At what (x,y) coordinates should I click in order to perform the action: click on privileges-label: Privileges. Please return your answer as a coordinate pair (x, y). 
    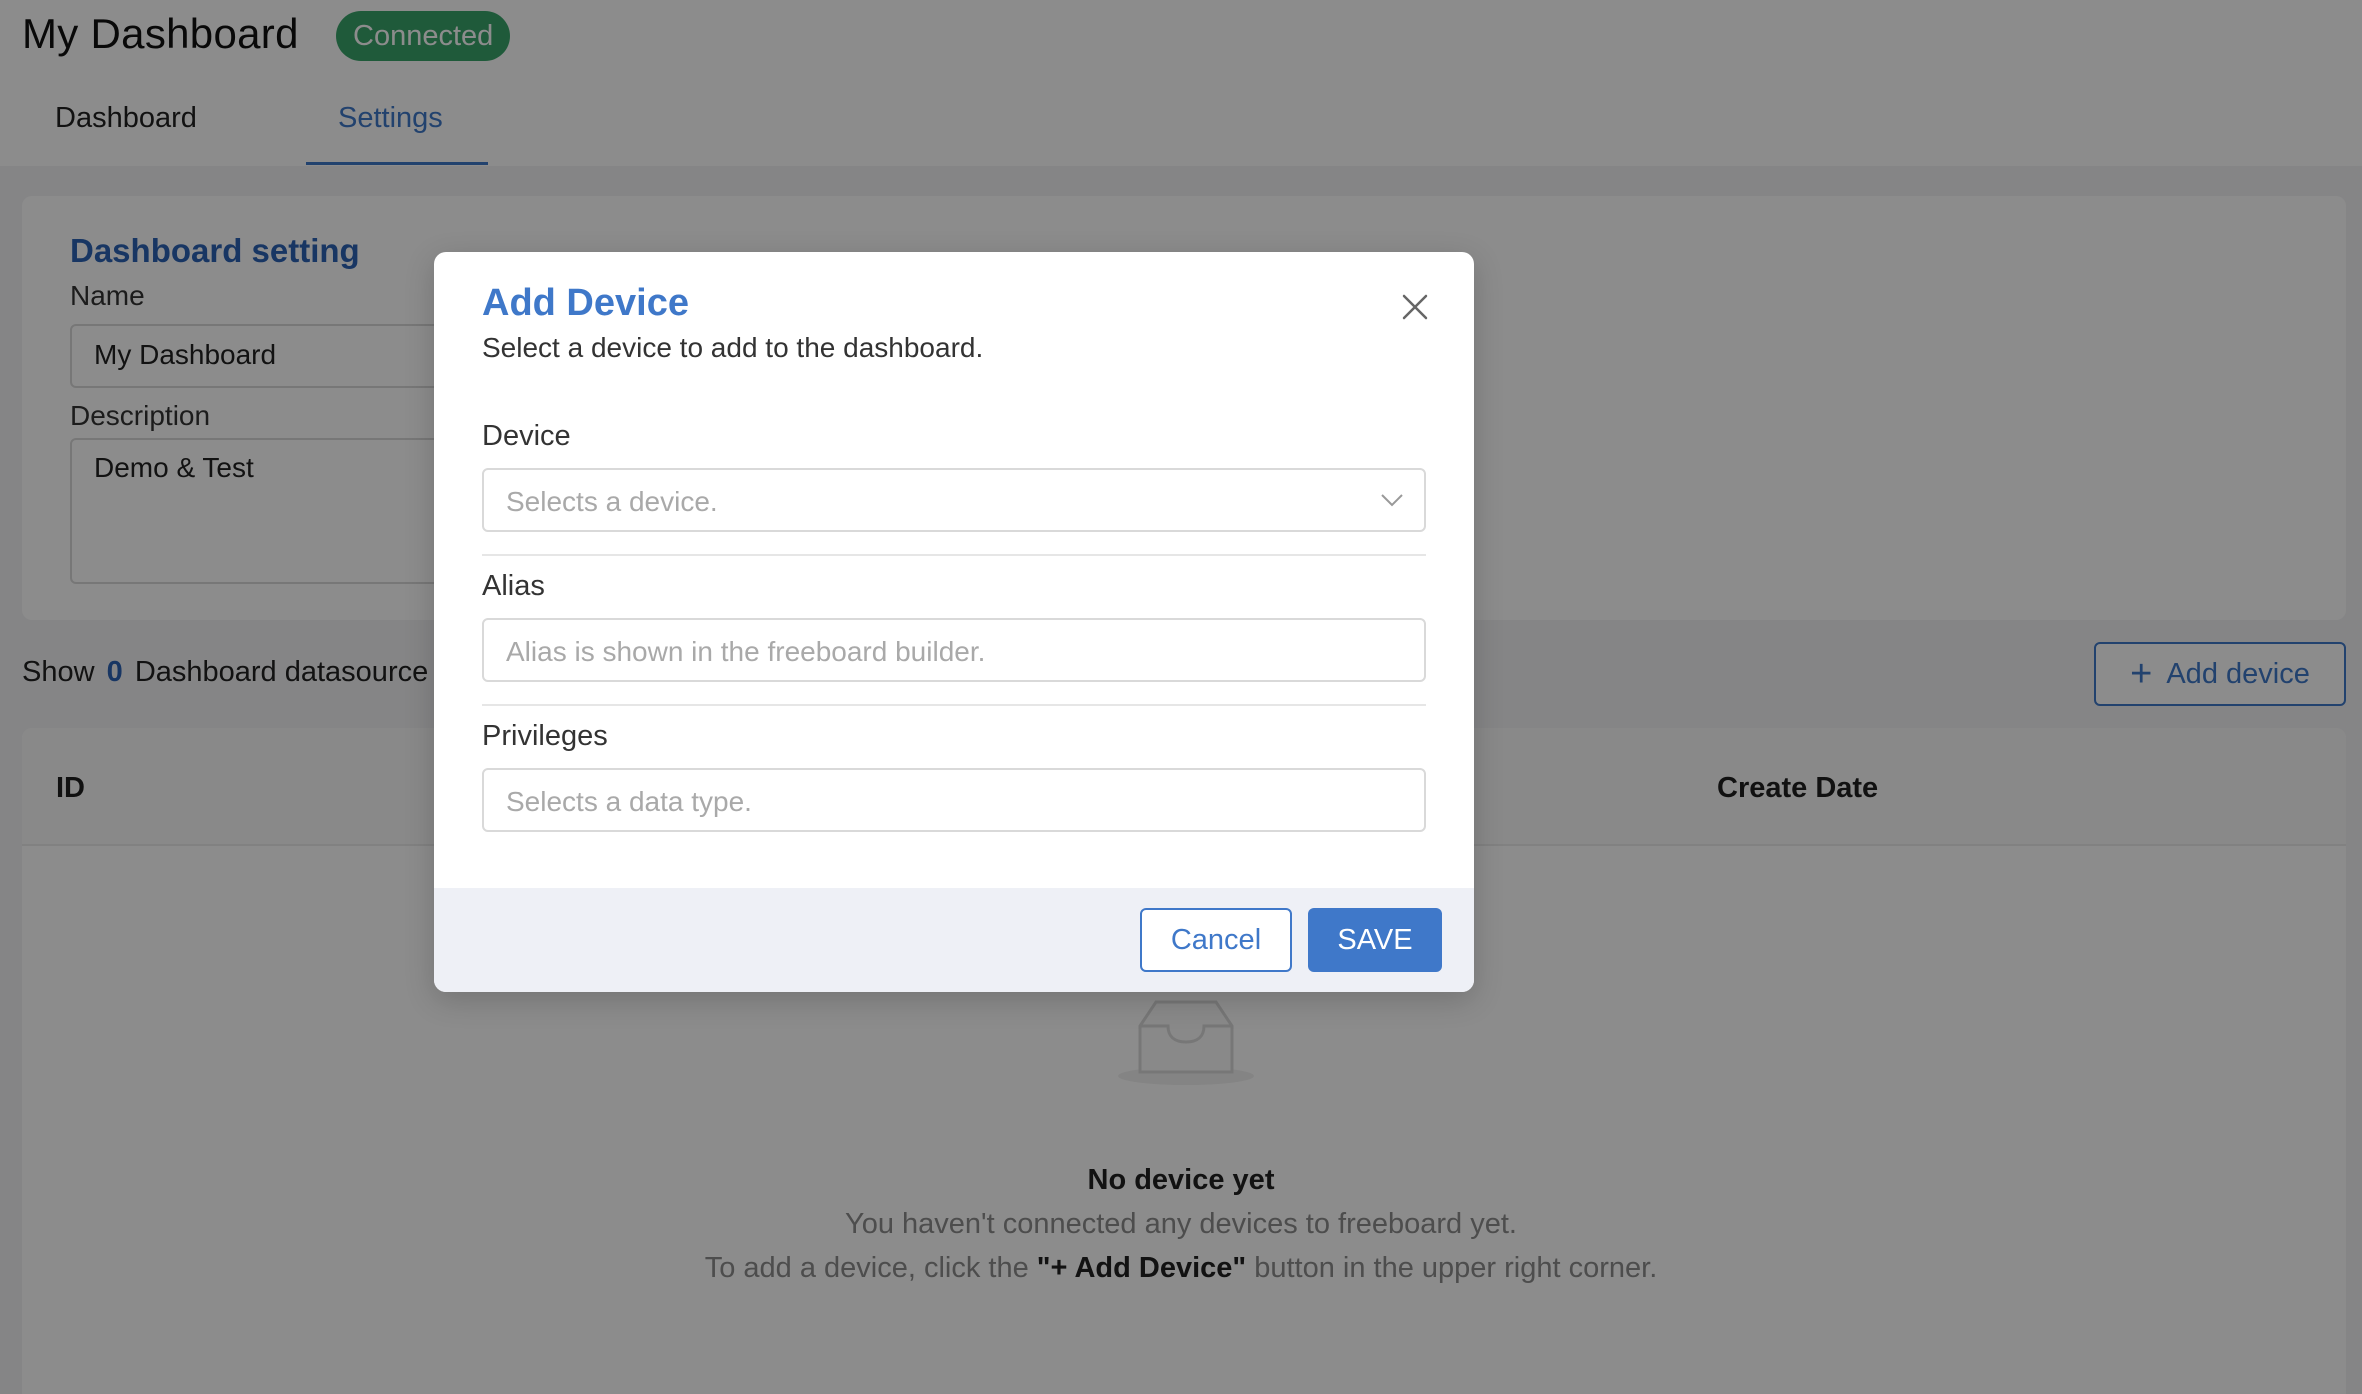
    Looking at the image, I should click on (545, 736).